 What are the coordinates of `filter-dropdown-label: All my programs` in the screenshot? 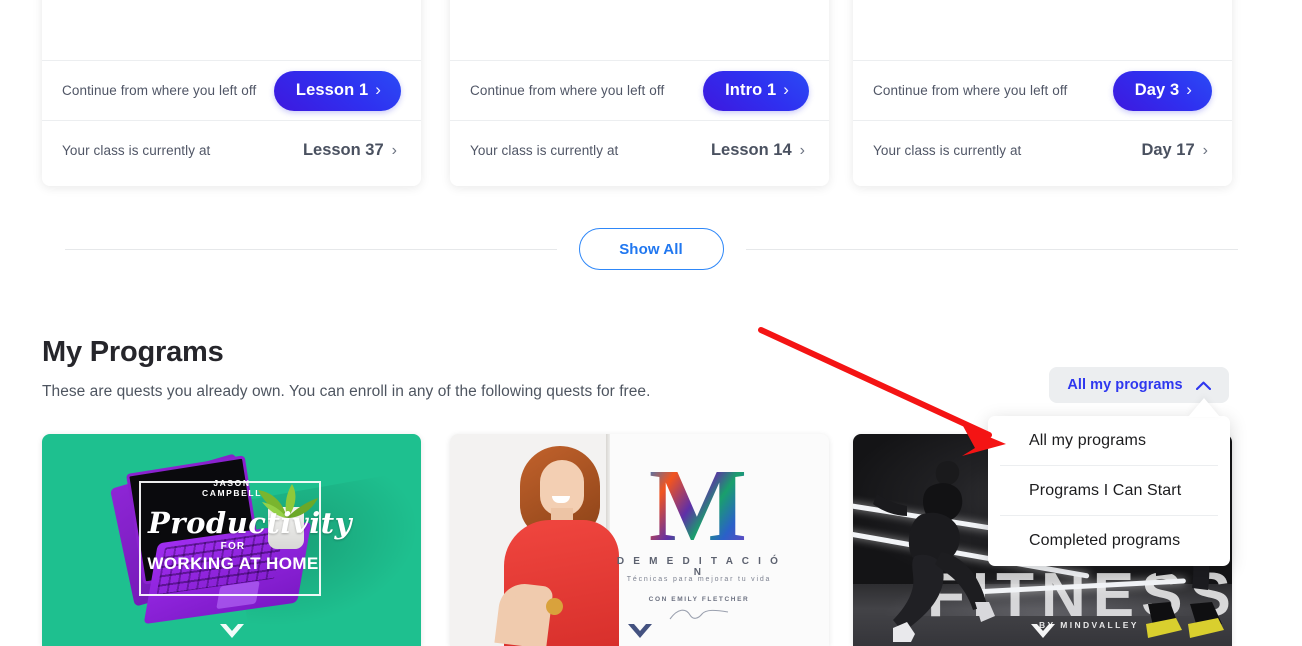 It's located at (1125, 385).